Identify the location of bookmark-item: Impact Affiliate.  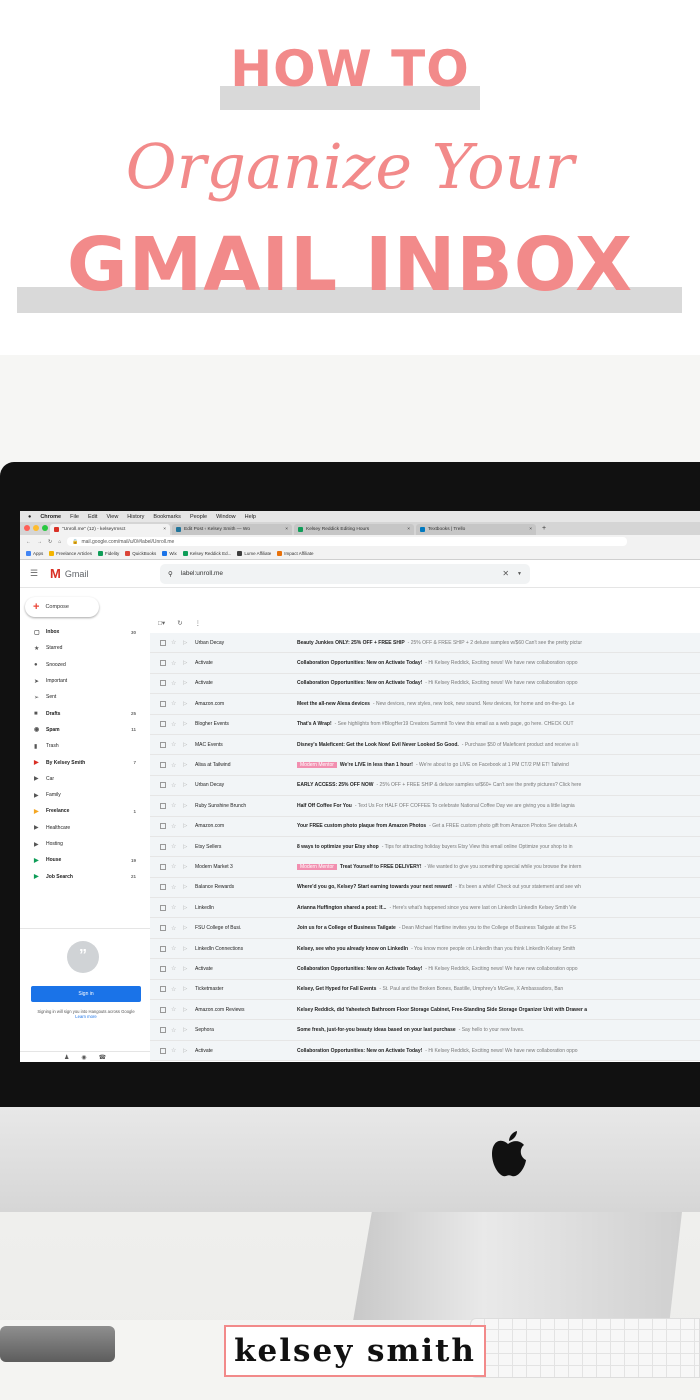
(295, 553).